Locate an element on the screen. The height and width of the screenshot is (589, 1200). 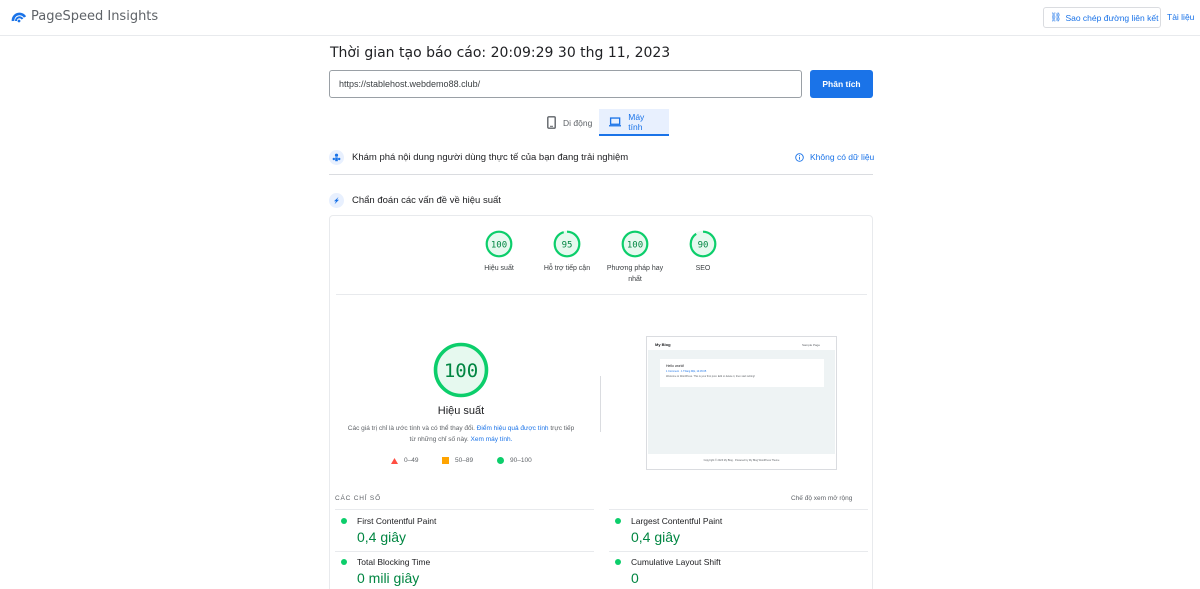
legend-fail: 0–49 is located at coordinates (404, 460).